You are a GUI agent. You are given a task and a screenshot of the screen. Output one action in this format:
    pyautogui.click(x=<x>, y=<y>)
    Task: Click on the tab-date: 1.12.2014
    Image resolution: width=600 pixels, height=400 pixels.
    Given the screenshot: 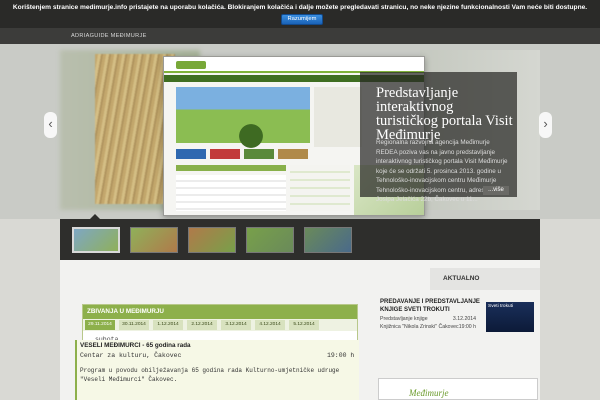 What is the action you would take?
    pyautogui.click(x=168, y=325)
    